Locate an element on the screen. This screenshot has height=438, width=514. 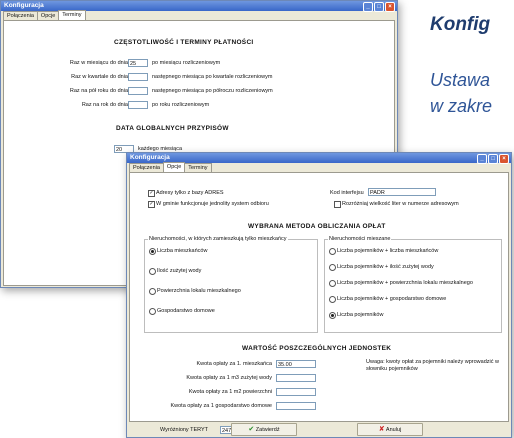
group-mixed-title: Nieruchomości mieszane is located at coordinates (360, 239).